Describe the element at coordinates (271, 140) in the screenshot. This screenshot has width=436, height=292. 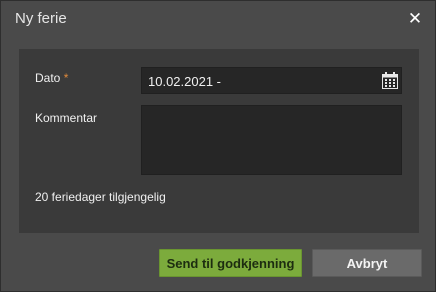
I see `comment-textarea` at that location.